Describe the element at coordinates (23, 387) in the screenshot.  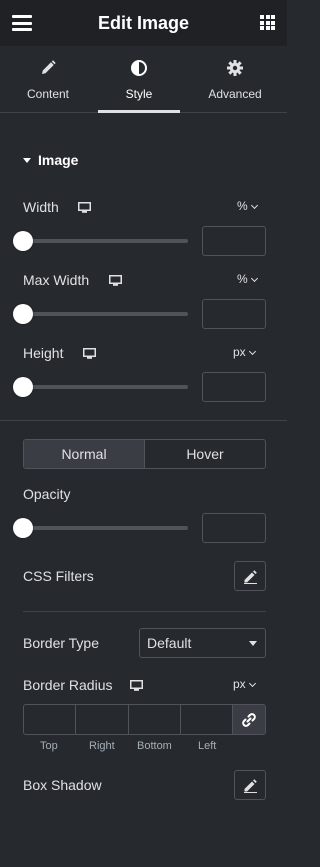
I see `height-slider-handle` at that location.